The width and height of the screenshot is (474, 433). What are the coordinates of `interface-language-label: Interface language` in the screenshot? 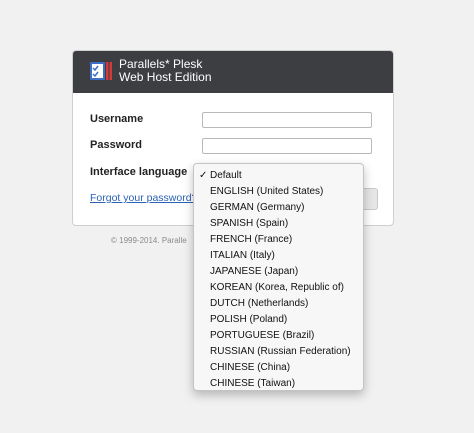 It's located at (139, 172).